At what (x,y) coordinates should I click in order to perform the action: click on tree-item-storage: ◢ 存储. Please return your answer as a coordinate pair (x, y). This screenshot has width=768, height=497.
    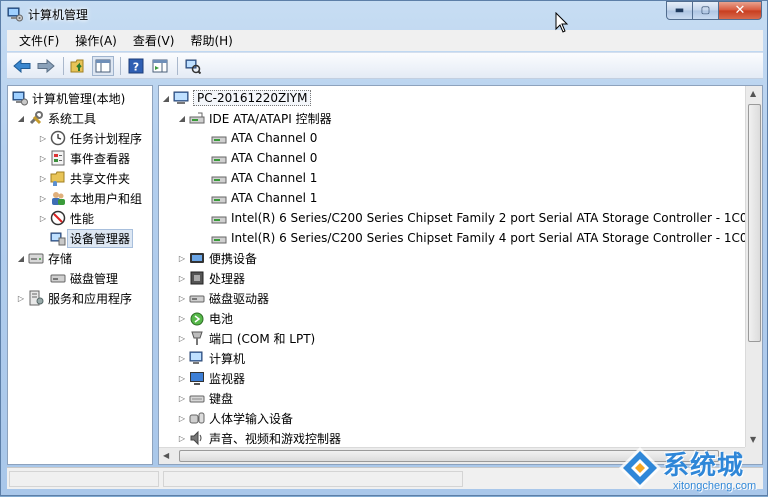
    Looking at the image, I should click on (44, 258).